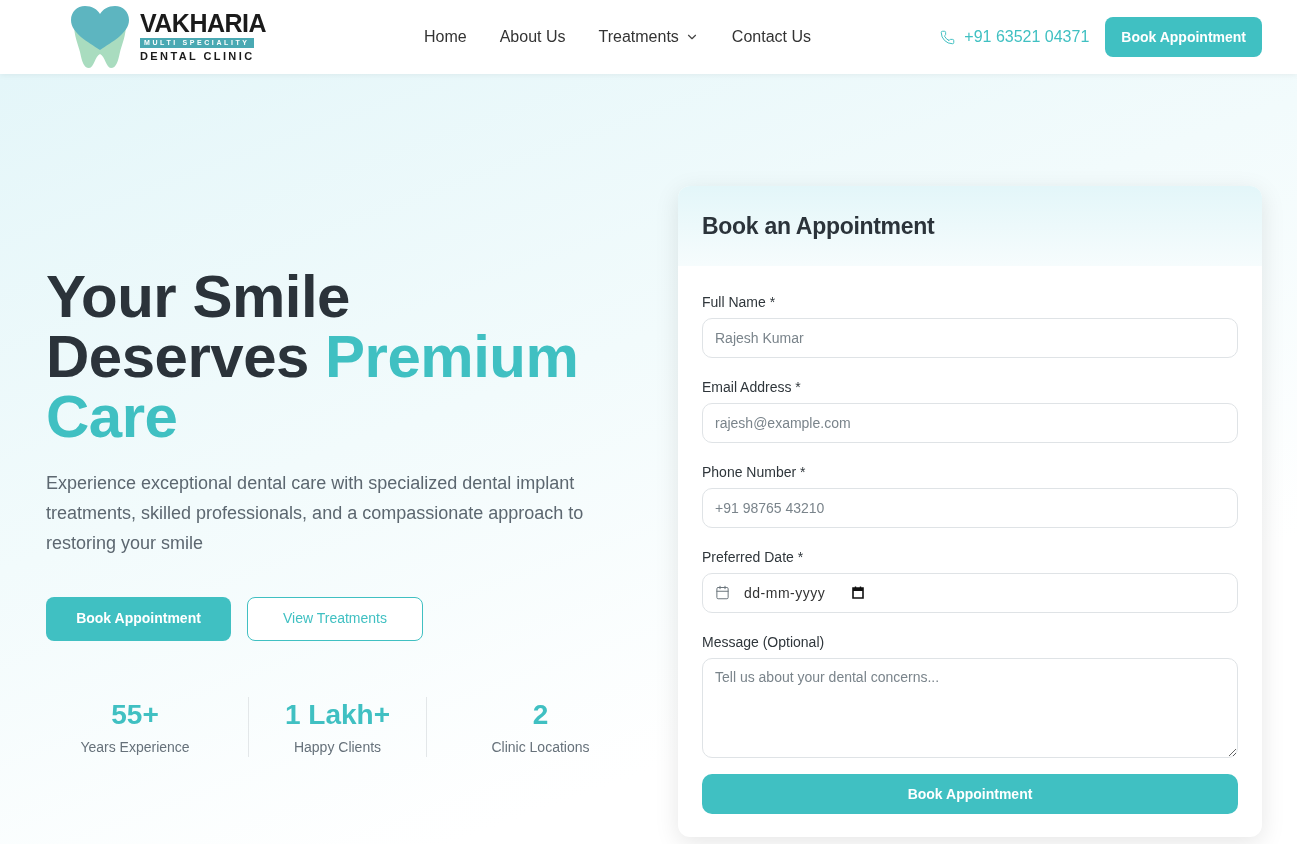  I want to click on stat-value: 2, so click(540, 714).